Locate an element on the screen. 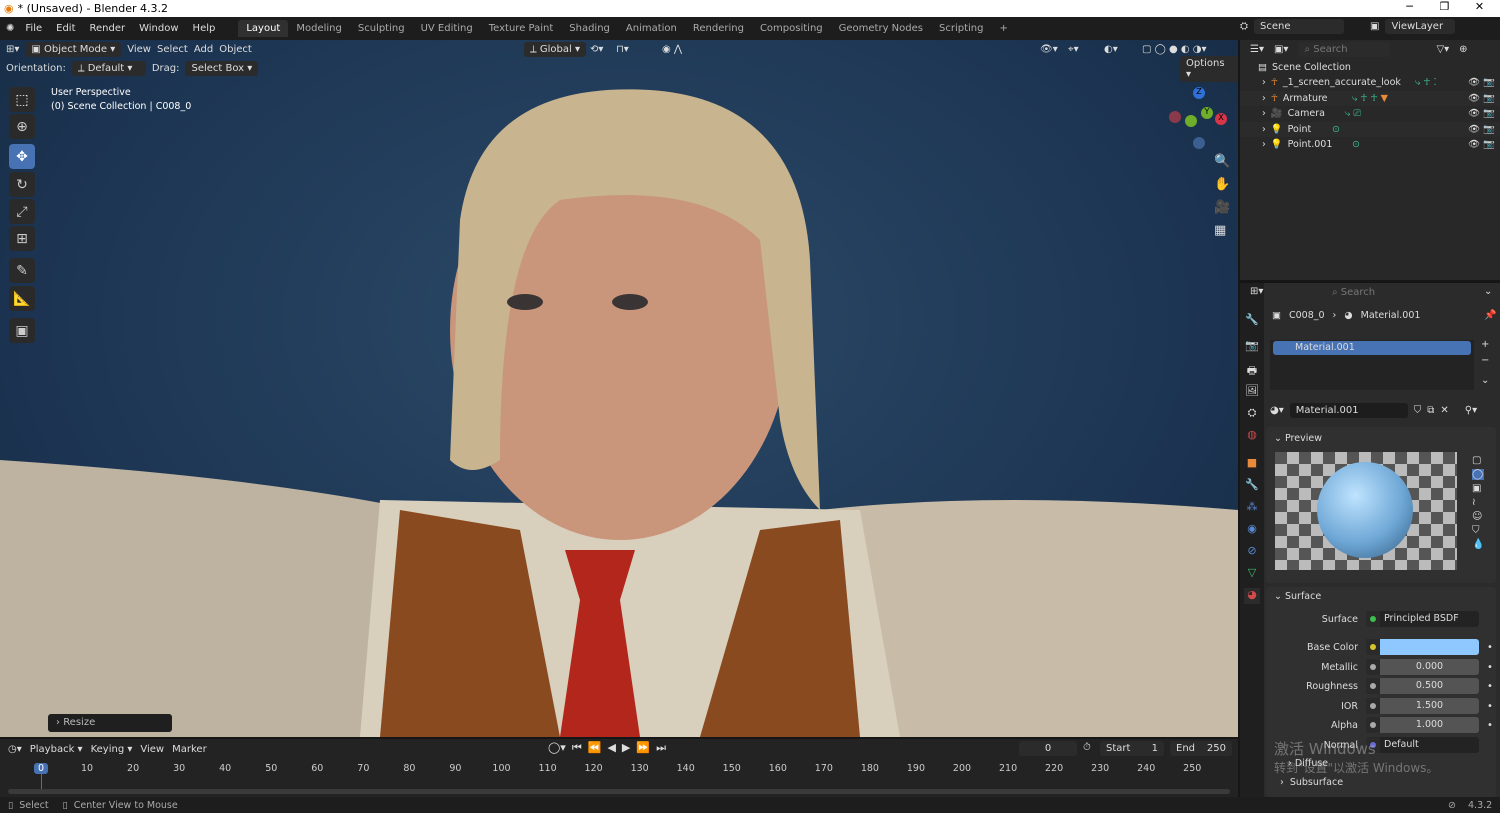 The image size is (1500, 813). display-mode-icon: ▣▾ is located at coordinates (1281, 49).